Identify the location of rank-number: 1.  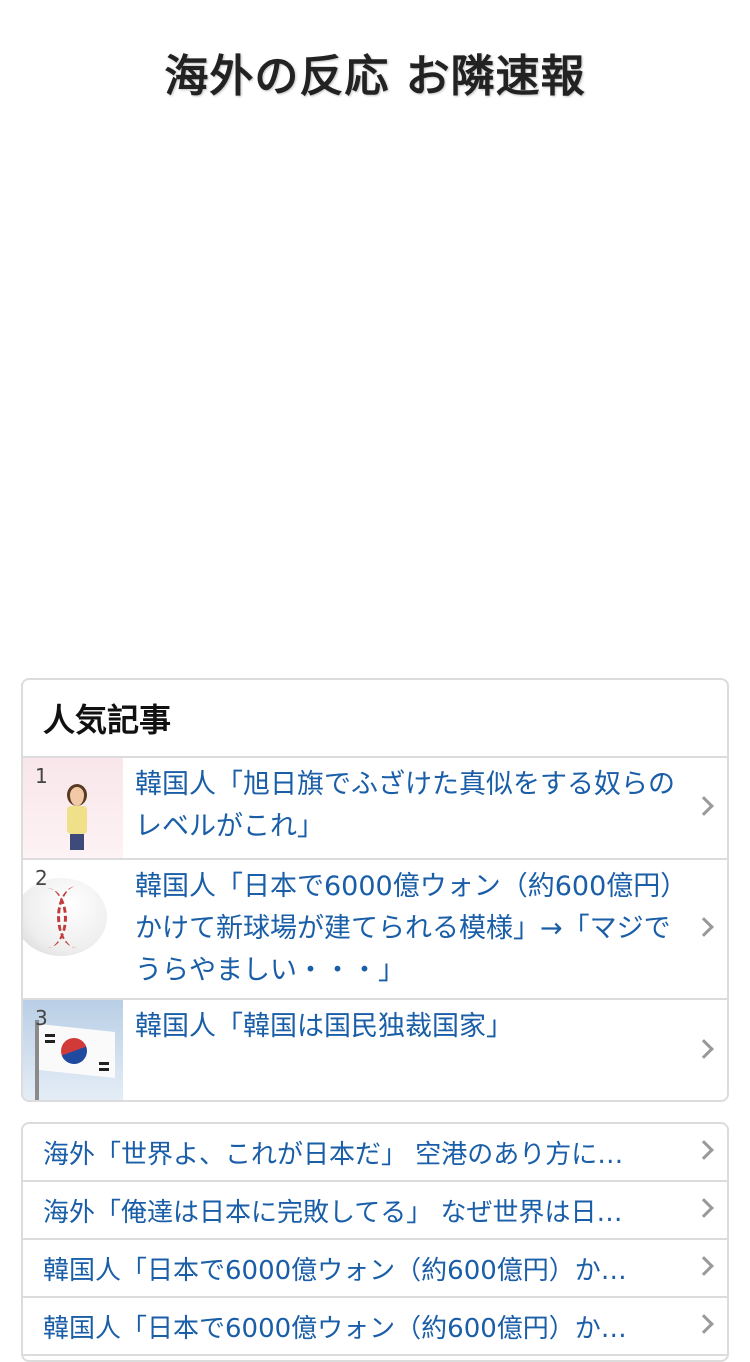
(41, 776).